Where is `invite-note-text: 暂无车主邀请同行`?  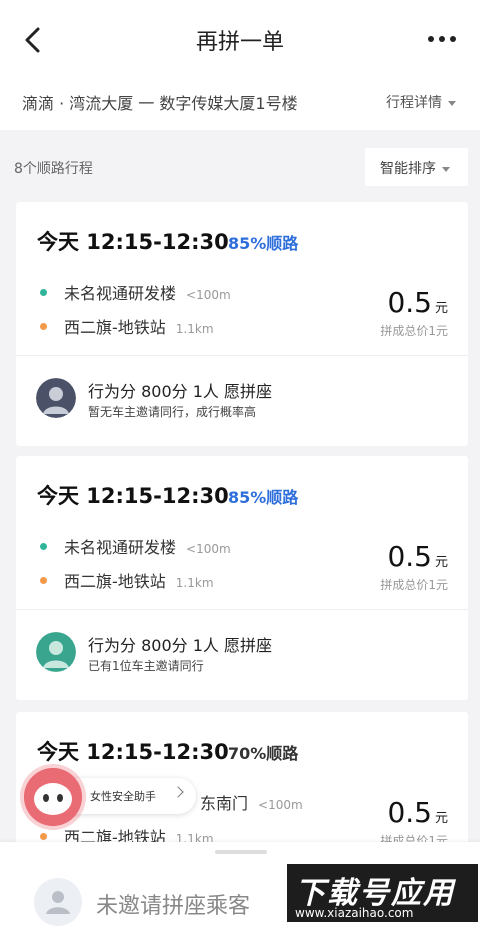 invite-note-text: 暂无车主邀请同行 is located at coordinates (136, 412).